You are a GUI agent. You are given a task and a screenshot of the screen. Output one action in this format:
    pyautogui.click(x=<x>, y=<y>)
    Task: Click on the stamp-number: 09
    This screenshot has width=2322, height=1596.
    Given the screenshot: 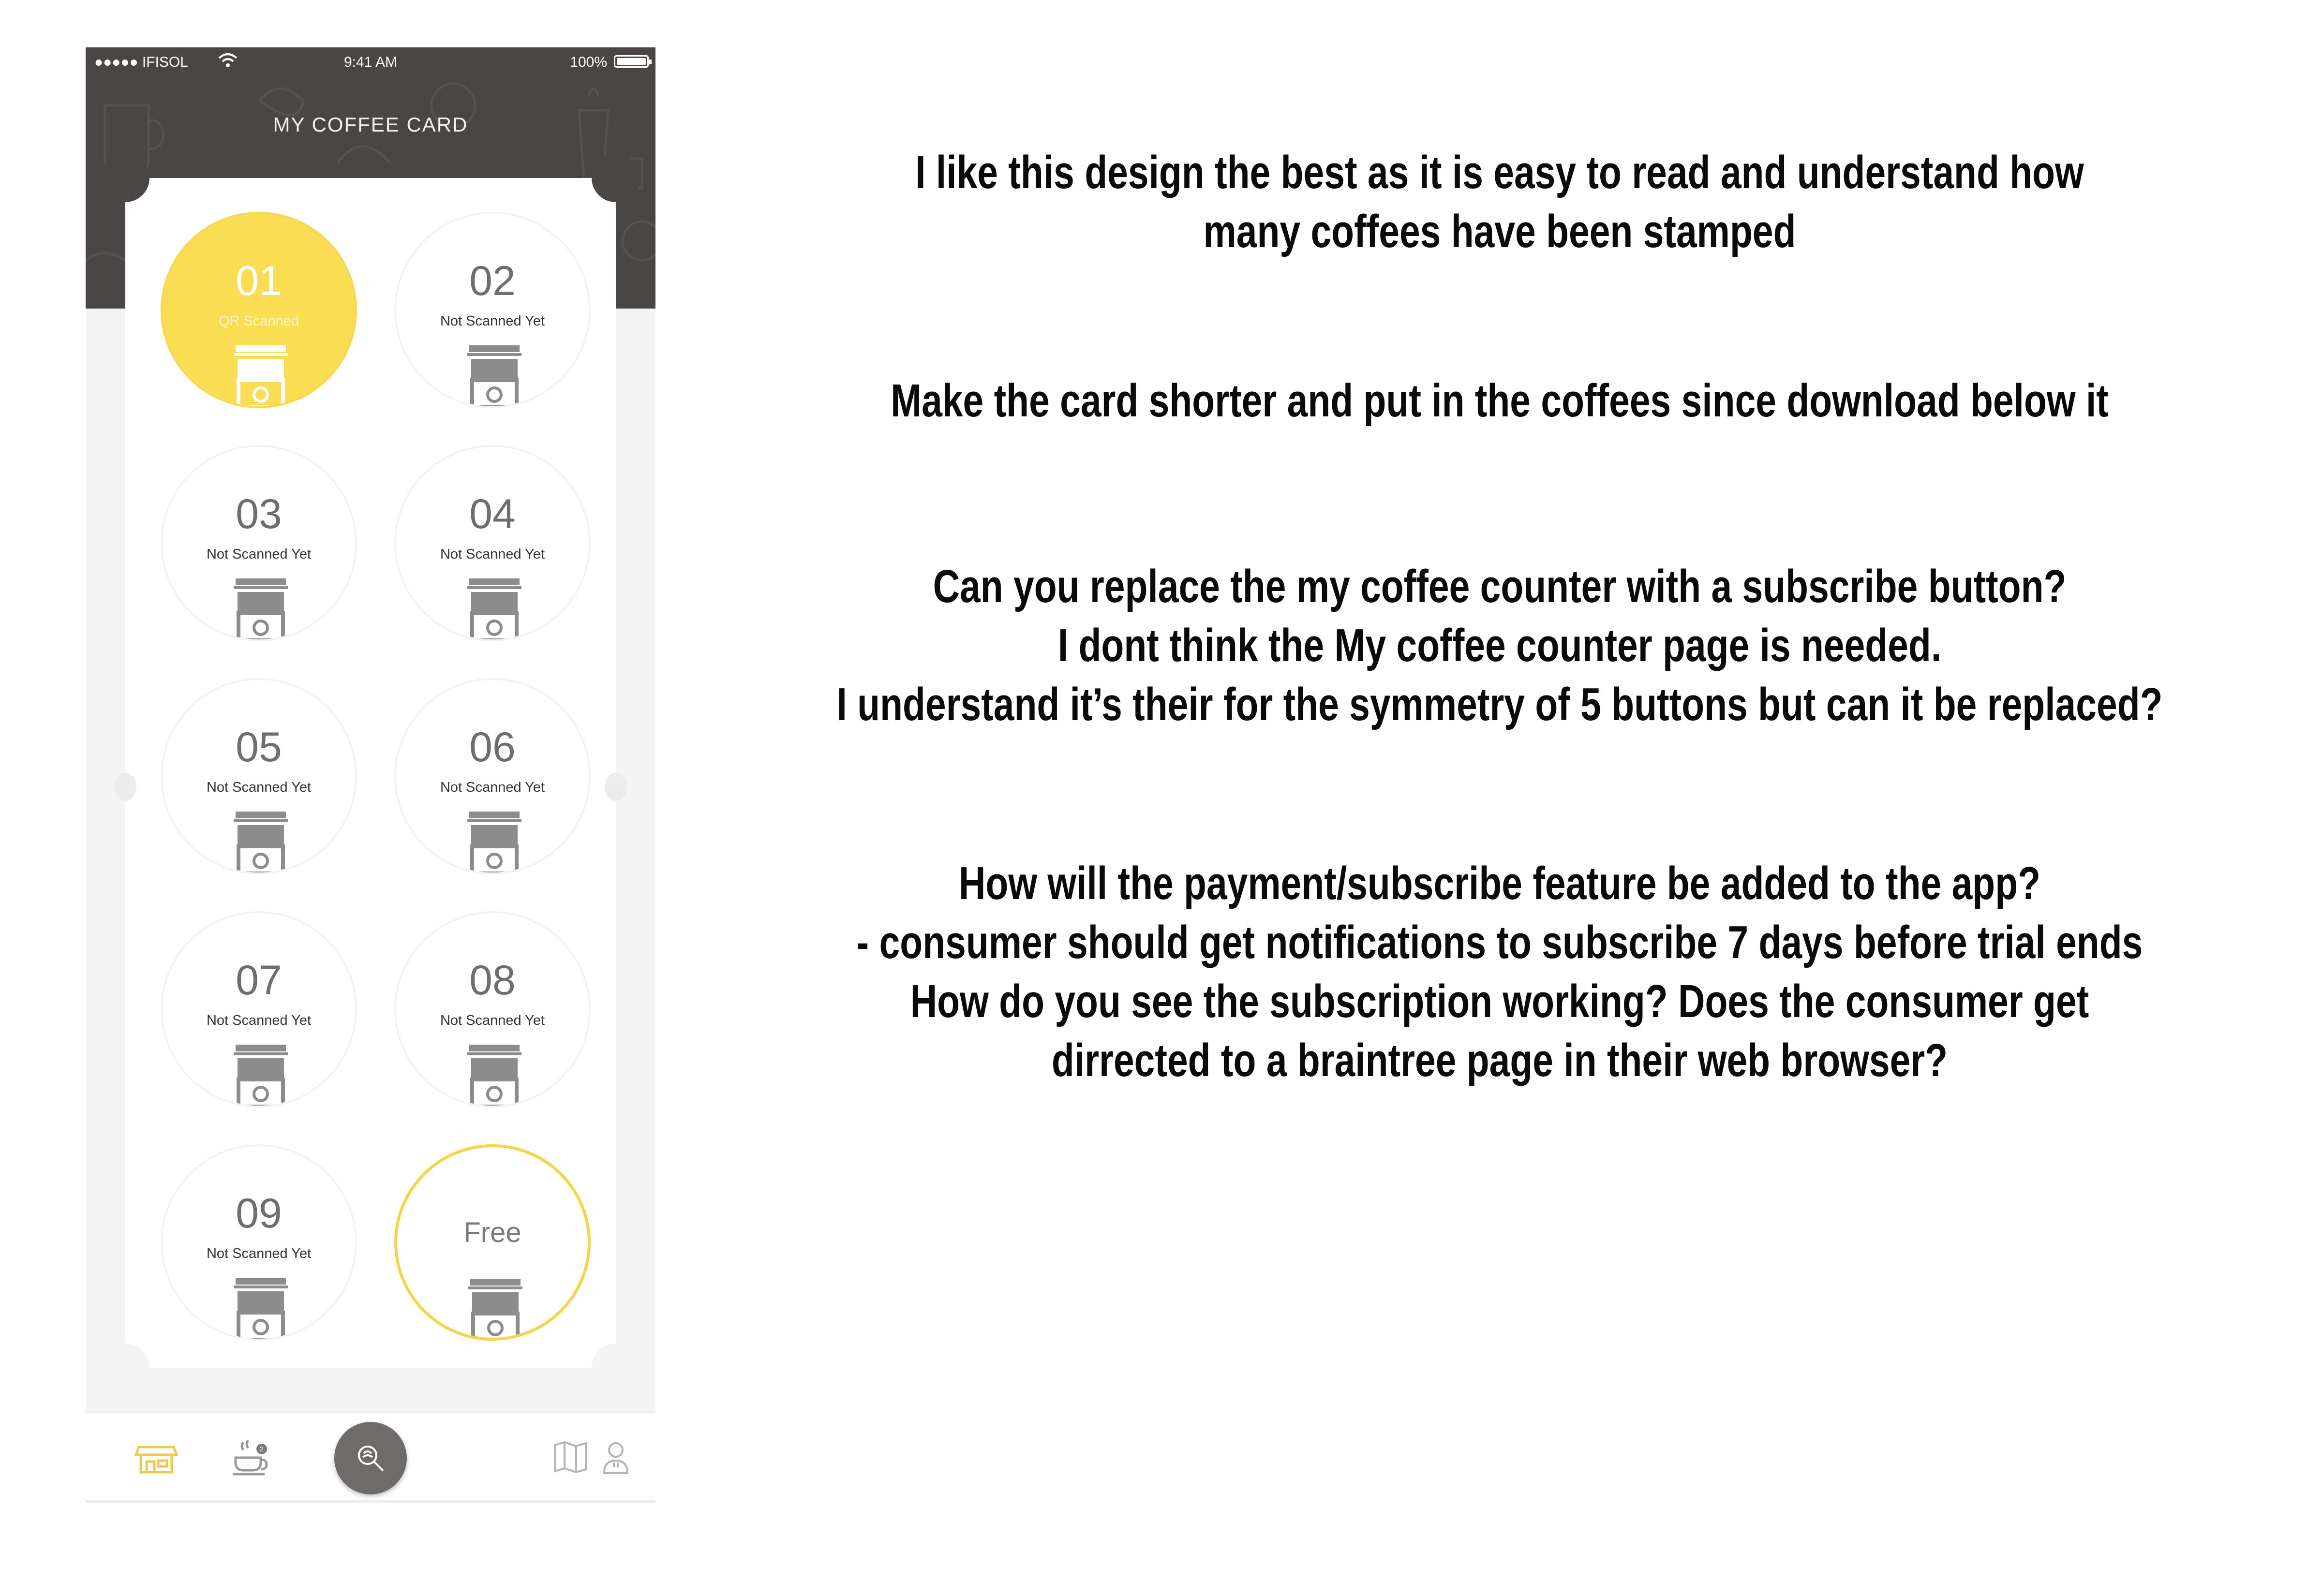 What is the action you would take?
    pyautogui.click(x=259, y=1213)
    